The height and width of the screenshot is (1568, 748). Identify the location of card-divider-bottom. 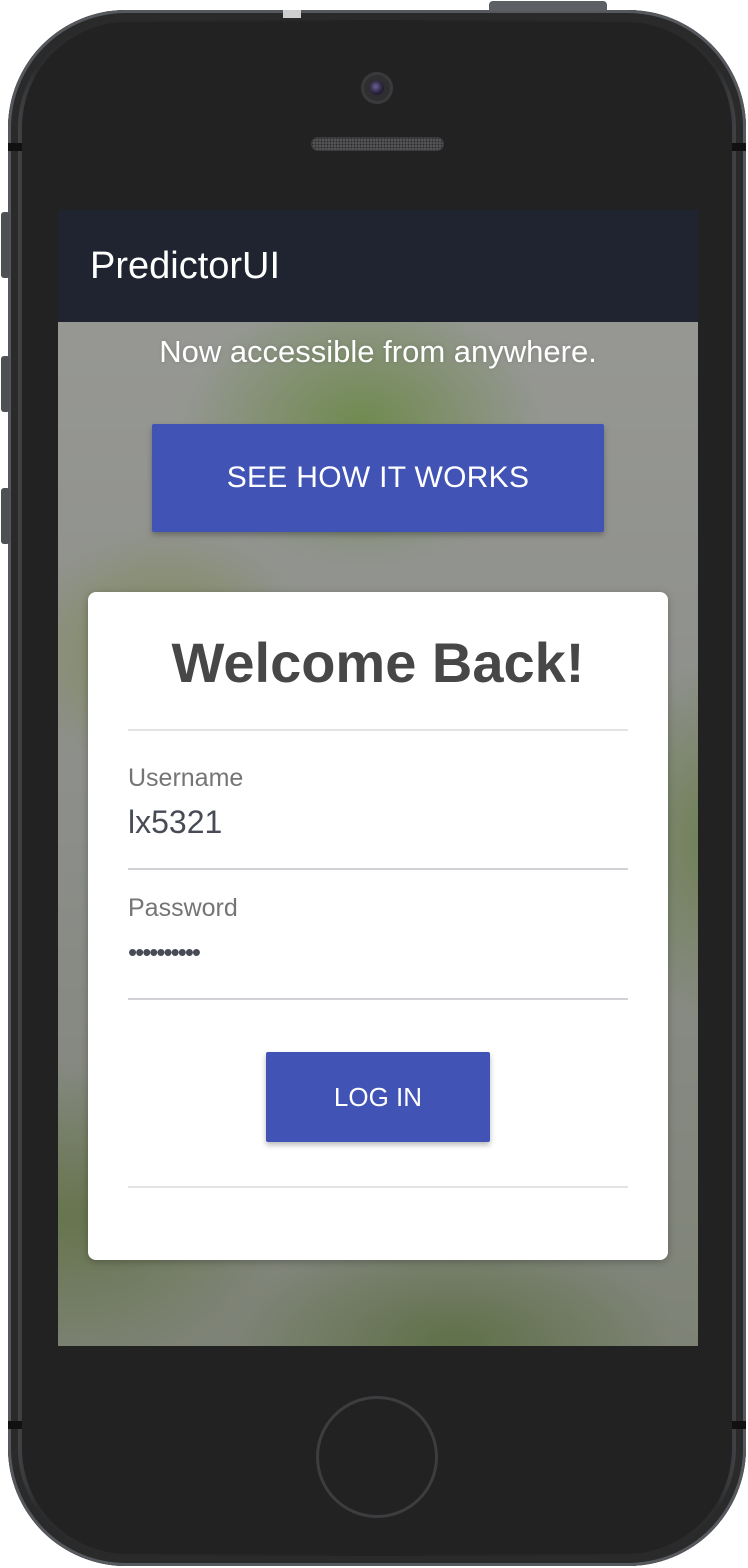
(378, 1187).